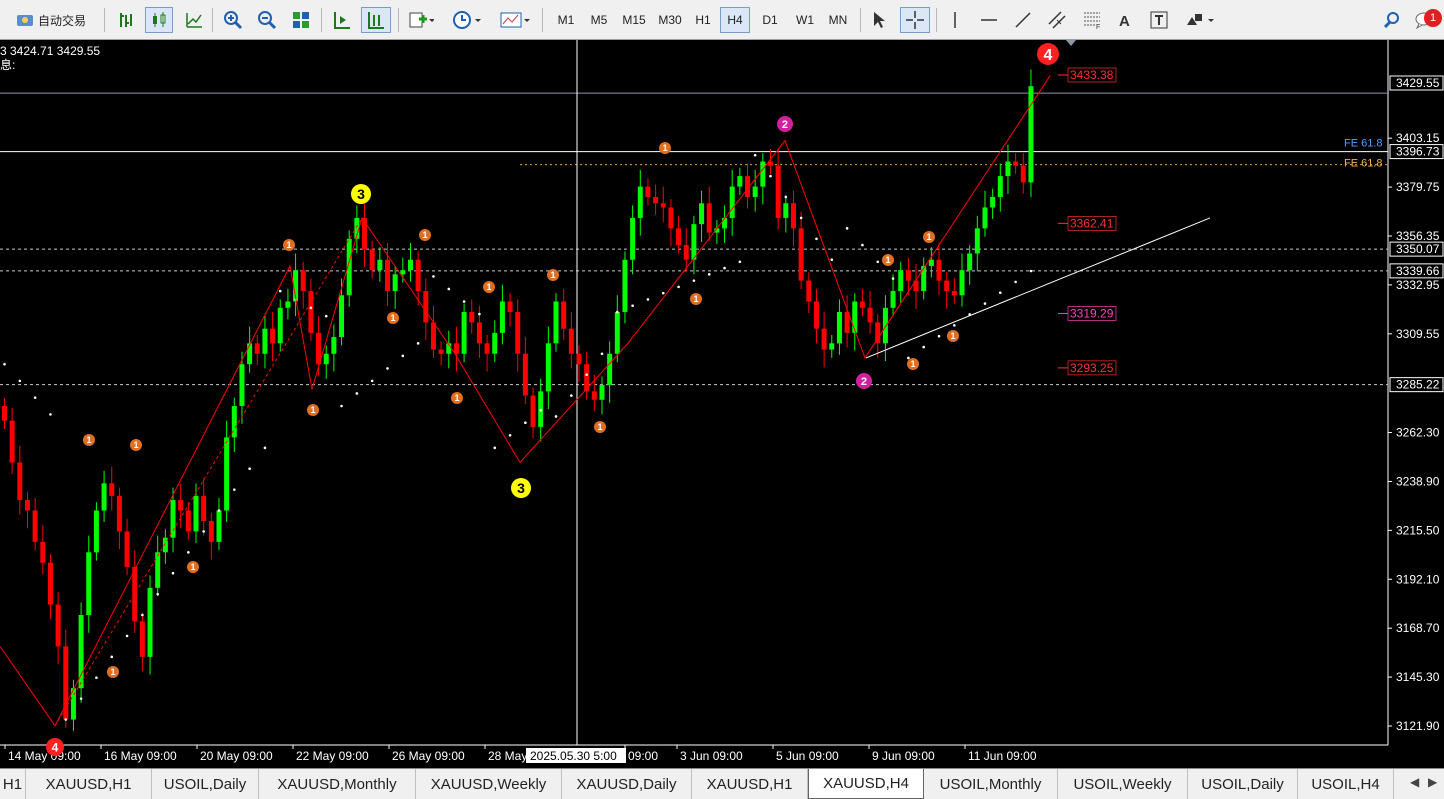  I want to click on tab-usoil-weekly: USOIL,Weekly, so click(1123, 784).